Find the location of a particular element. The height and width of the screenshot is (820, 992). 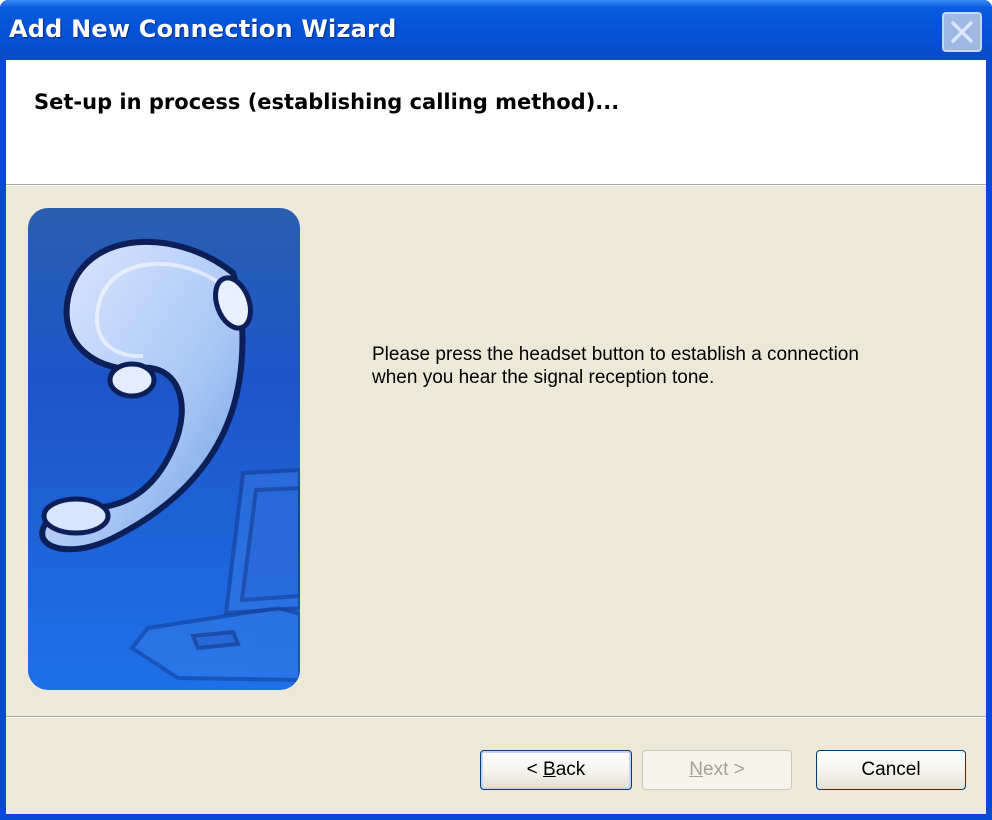

back-button: < Back is located at coordinates (556, 770).